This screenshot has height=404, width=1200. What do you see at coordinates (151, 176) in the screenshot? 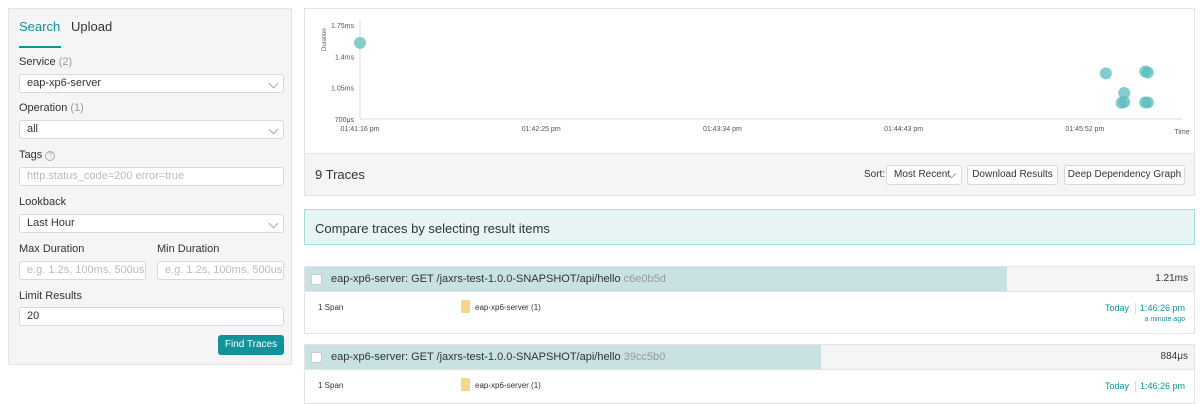
I see `tags-input: http.status_code=200 error=true` at bounding box center [151, 176].